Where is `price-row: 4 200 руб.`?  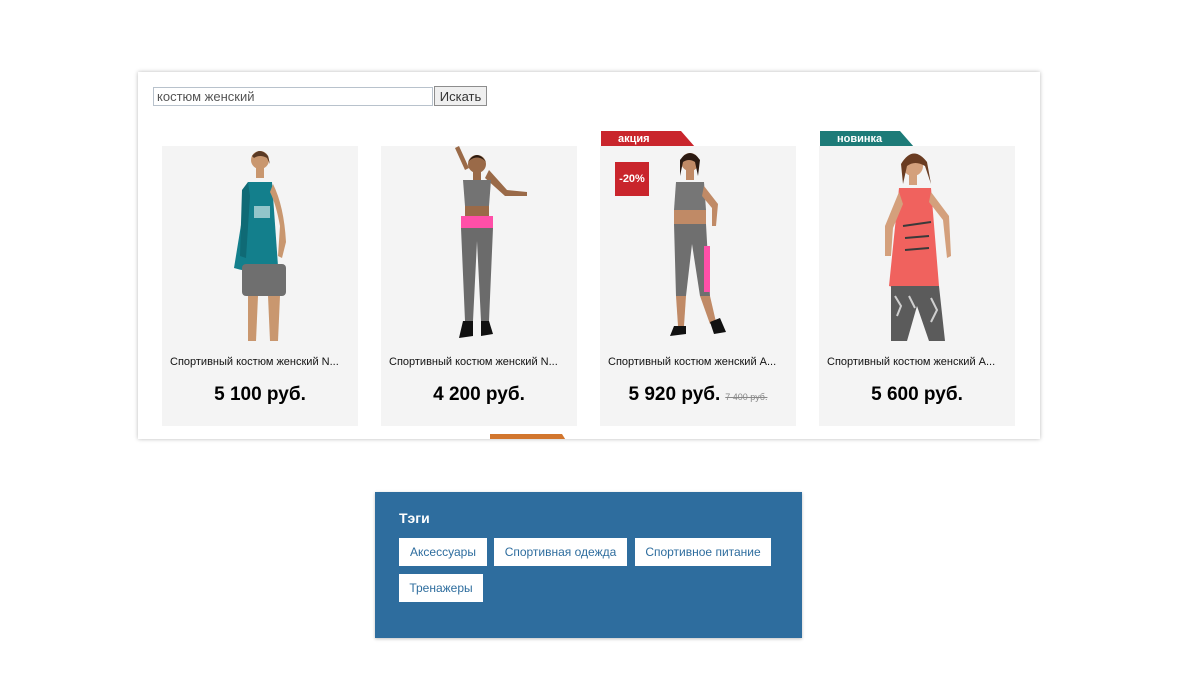
price-row: 4 200 руб. is located at coordinates (479, 395).